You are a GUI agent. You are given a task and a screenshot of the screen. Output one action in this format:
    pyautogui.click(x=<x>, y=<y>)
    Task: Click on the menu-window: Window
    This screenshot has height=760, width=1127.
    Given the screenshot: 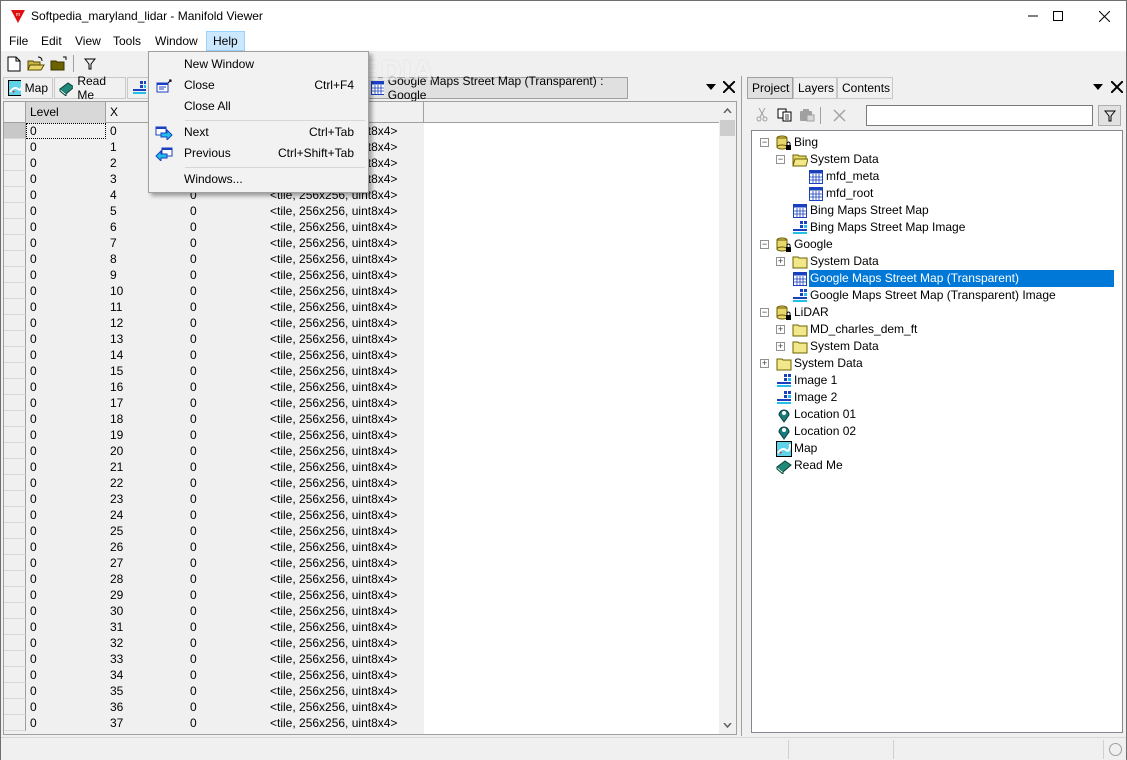 What is the action you would take?
    pyautogui.click(x=176, y=41)
    